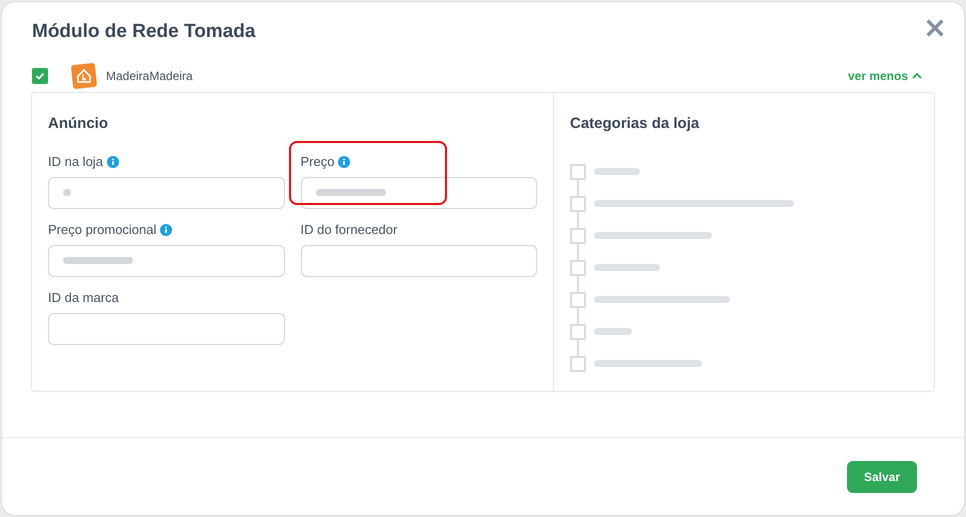 This screenshot has width=966, height=517. What do you see at coordinates (83, 297) in the screenshot?
I see `field-label: ID da marca` at bounding box center [83, 297].